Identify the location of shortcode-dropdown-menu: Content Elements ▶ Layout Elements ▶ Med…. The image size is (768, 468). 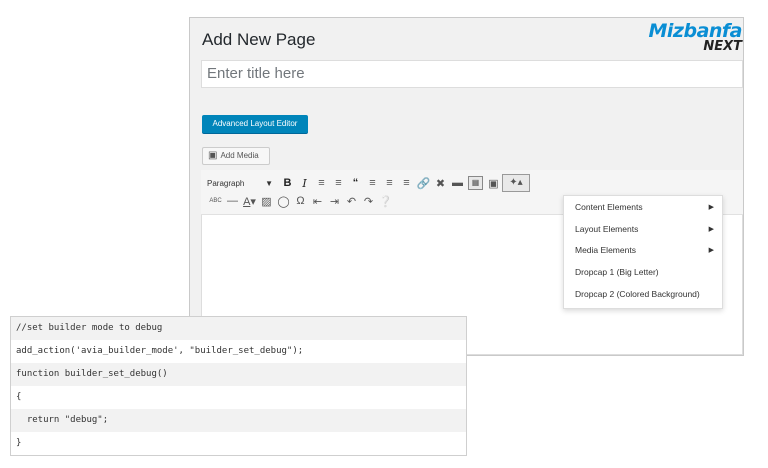
(643, 252).